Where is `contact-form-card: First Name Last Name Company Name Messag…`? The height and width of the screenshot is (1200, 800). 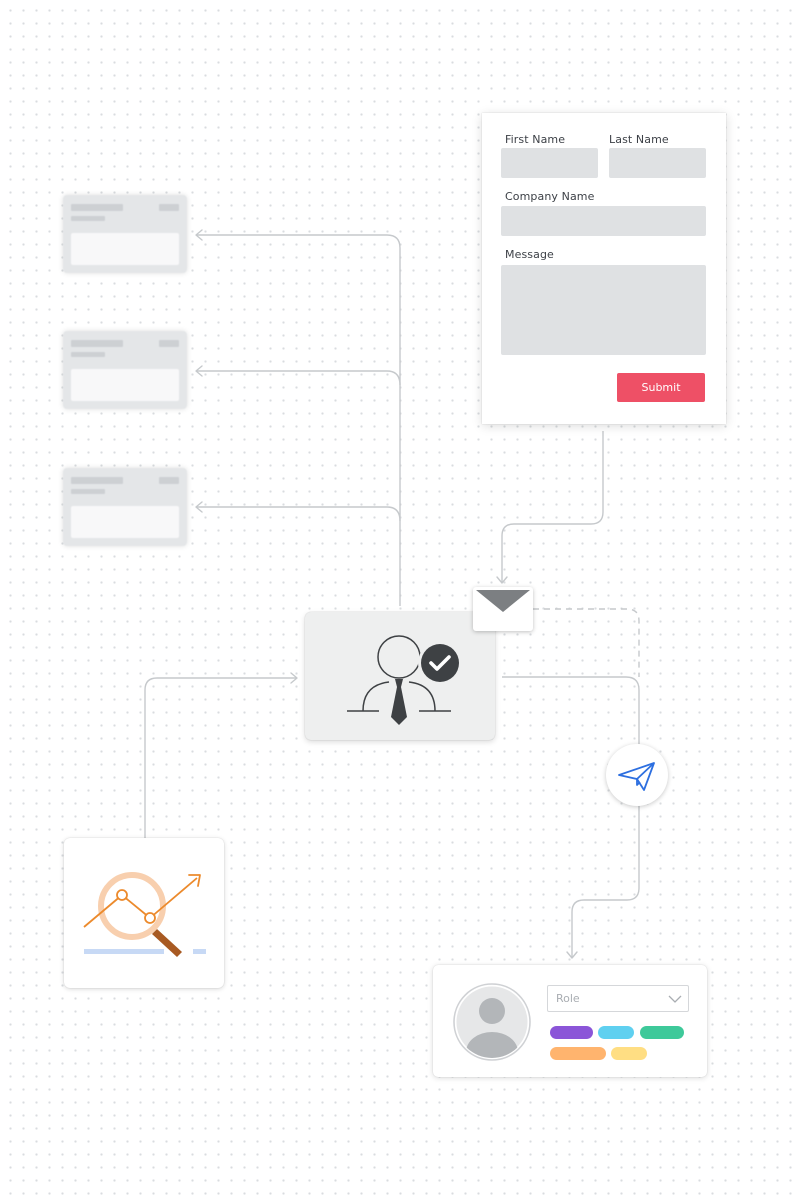
contact-form-card: First Name Last Name Company Name Messag… is located at coordinates (604, 268).